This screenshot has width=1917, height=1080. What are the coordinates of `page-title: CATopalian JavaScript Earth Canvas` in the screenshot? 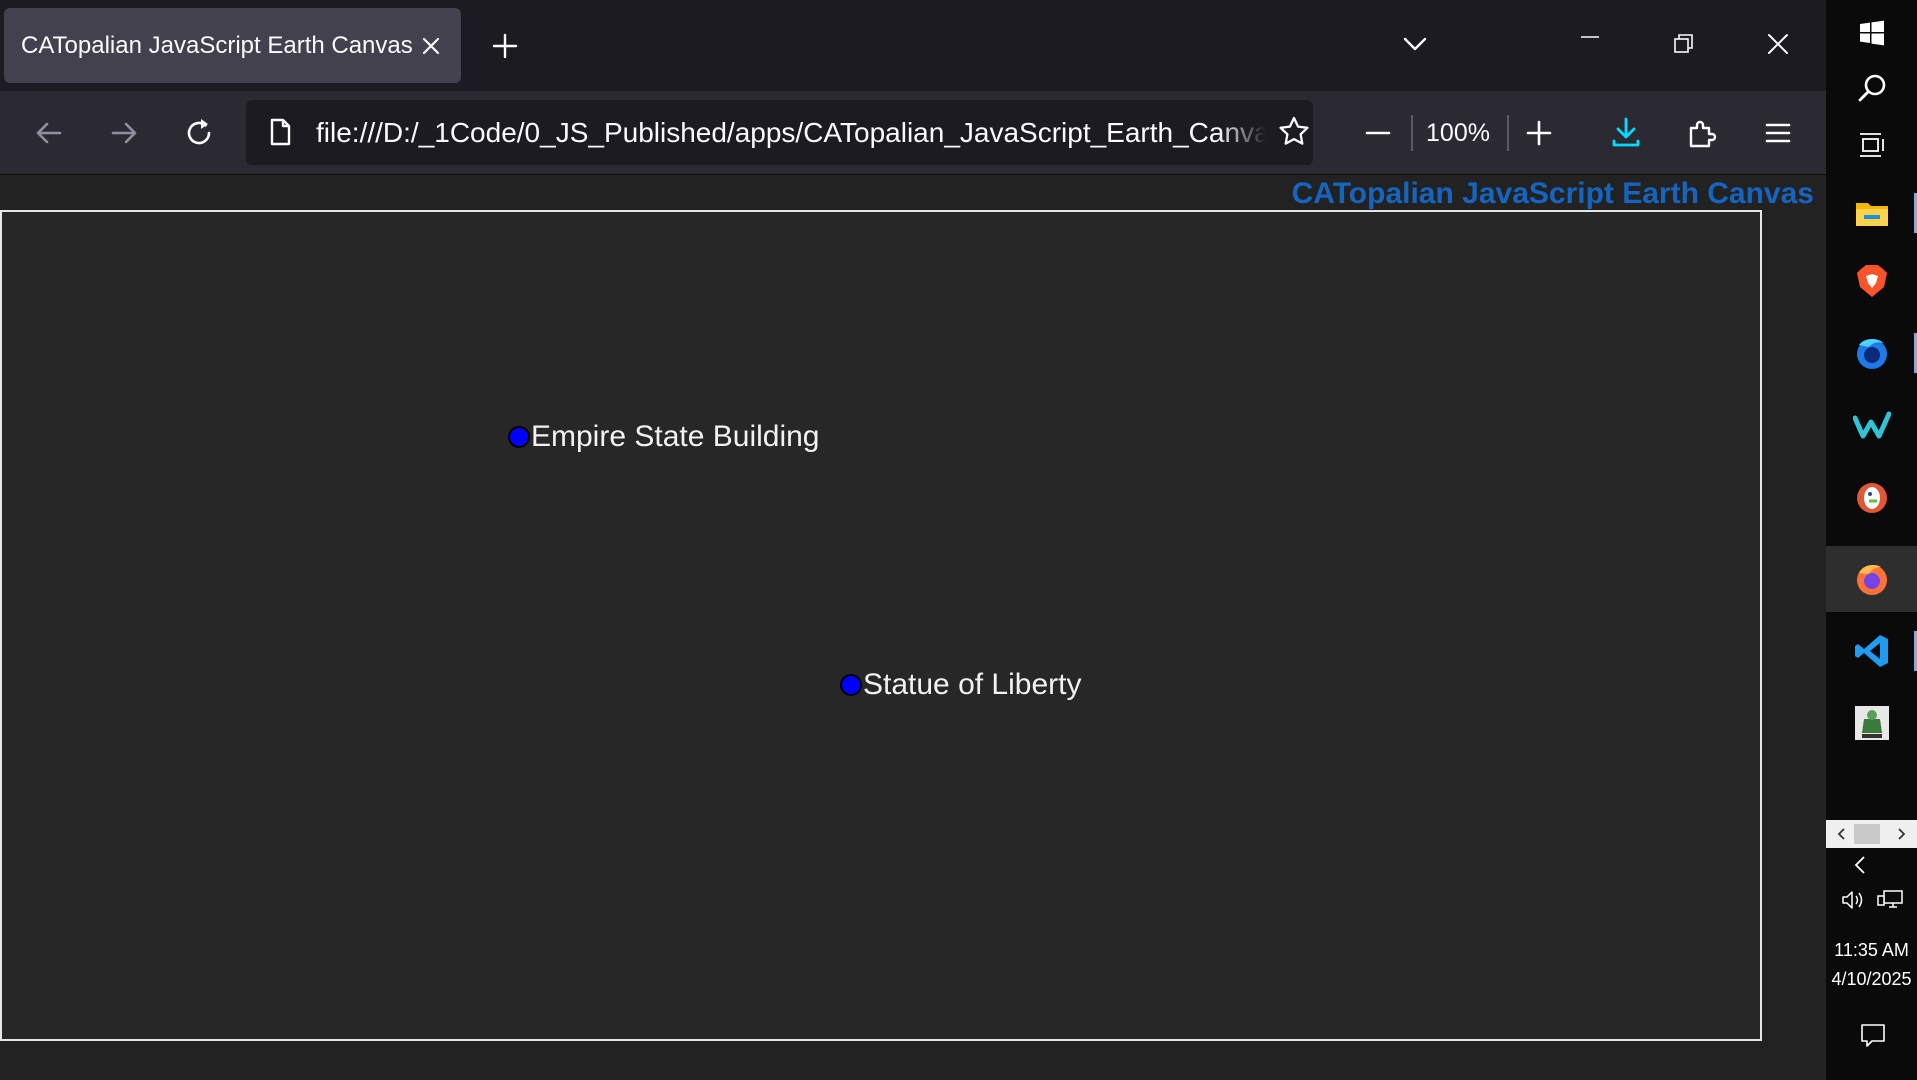 It's located at (1552, 193).